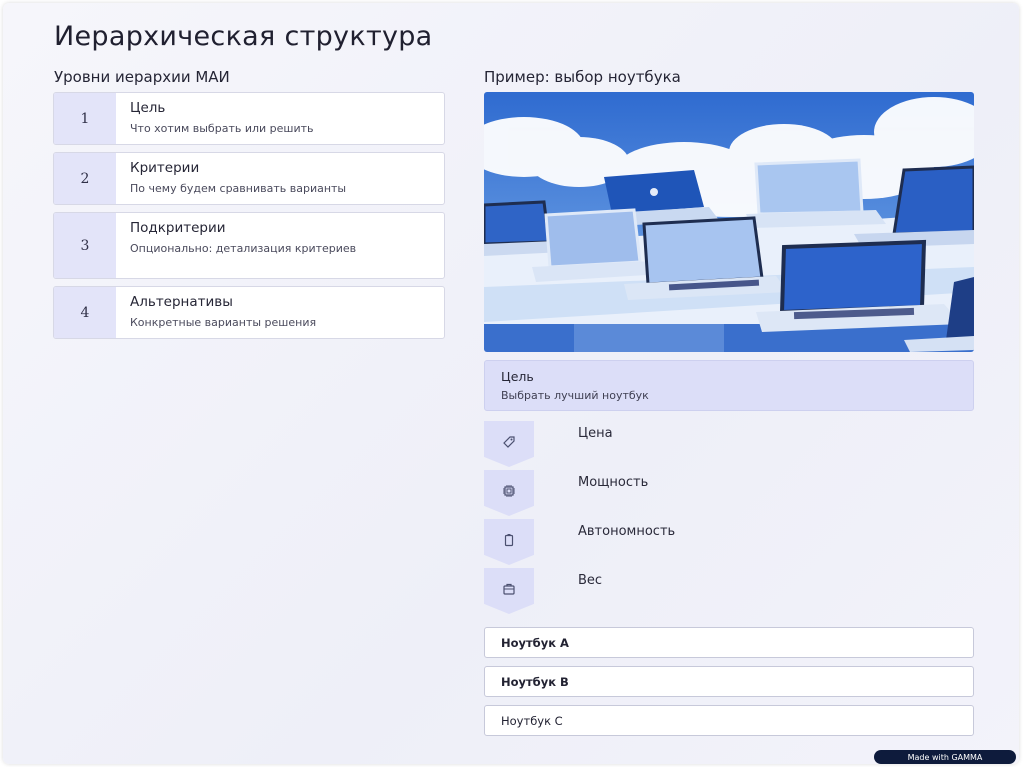  What do you see at coordinates (178, 228) in the screenshot?
I see `level-title: Подкритерии` at bounding box center [178, 228].